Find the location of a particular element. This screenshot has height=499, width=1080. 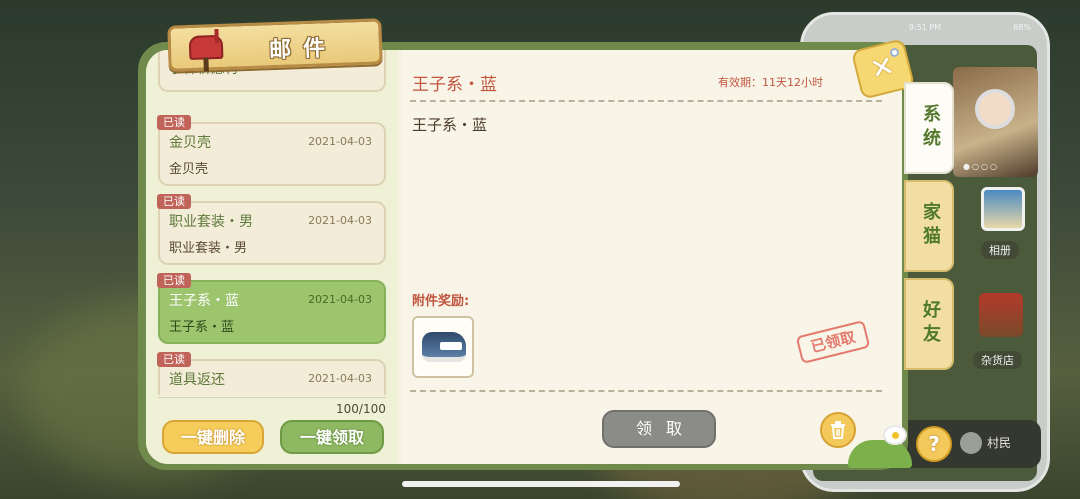

mail-item-subtitle: 金贝壳 is located at coordinates (189, 169).